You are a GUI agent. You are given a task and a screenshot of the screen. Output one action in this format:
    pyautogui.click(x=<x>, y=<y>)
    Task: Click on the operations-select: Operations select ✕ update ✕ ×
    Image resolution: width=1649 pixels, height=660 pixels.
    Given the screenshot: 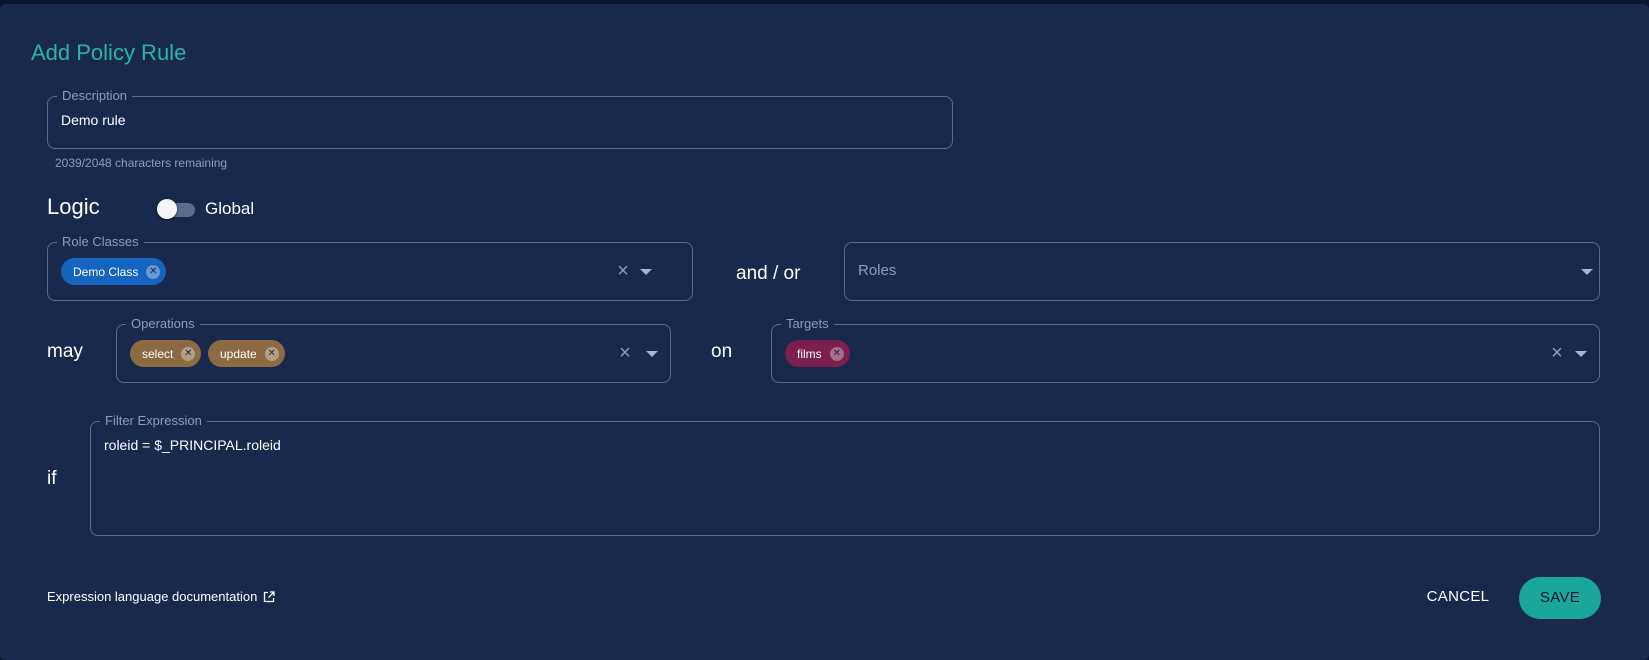 What is the action you would take?
    pyautogui.click(x=393, y=349)
    